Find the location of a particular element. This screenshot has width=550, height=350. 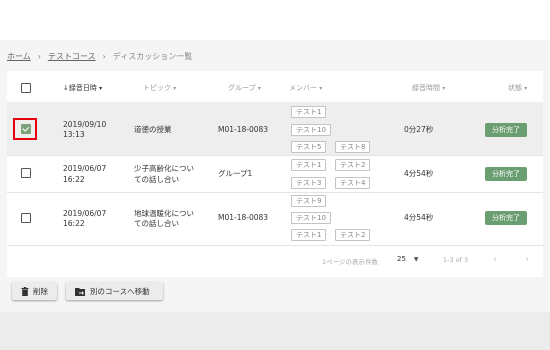

breadcrumb-course-link: テストコース is located at coordinates (72, 56).